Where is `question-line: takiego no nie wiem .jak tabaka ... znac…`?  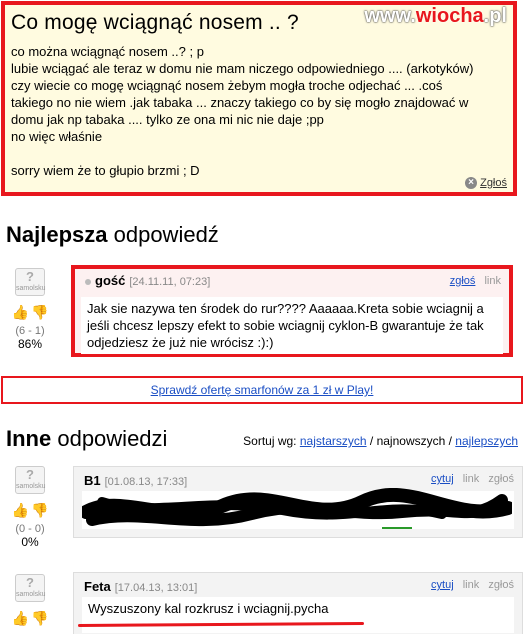 question-line: takiego no nie wiem .jak tabaka ... znac… is located at coordinates (240, 102).